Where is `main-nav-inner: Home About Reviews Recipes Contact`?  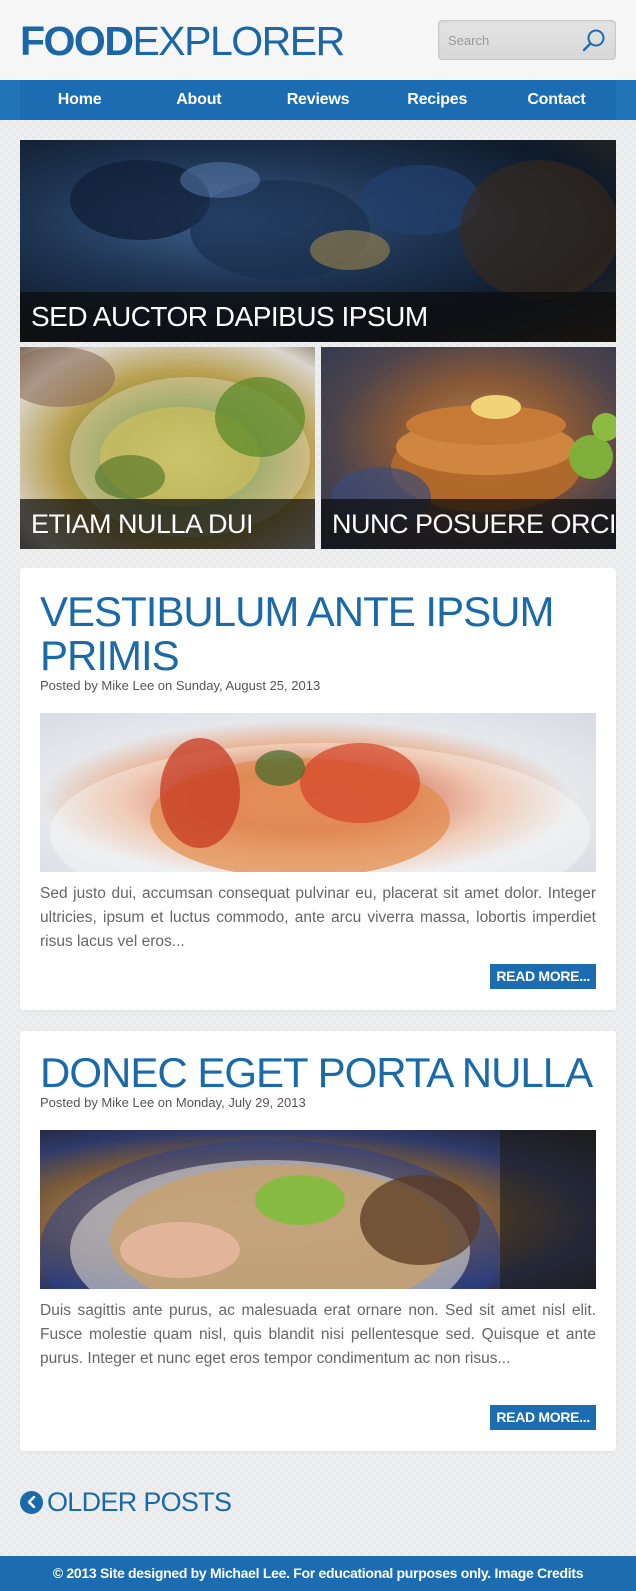 main-nav-inner: Home About Reviews Recipes Contact is located at coordinates (318, 100).